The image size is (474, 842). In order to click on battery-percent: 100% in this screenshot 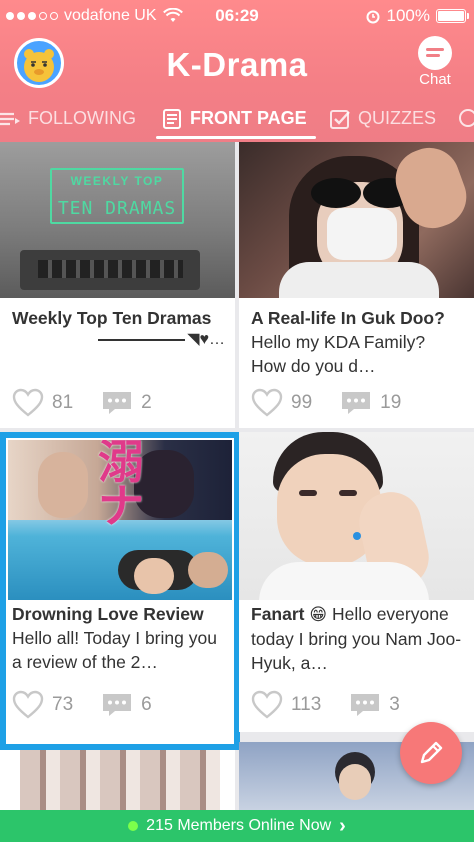, I will do `click(408, 15)`.